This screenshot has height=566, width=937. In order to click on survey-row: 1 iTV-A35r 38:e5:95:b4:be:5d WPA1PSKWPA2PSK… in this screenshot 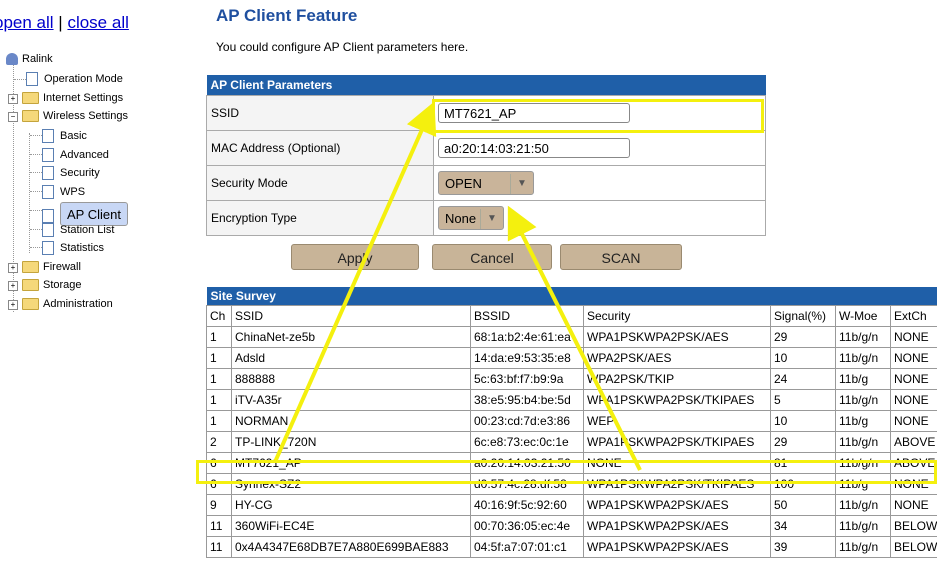, I will do `click(571, 400)`.